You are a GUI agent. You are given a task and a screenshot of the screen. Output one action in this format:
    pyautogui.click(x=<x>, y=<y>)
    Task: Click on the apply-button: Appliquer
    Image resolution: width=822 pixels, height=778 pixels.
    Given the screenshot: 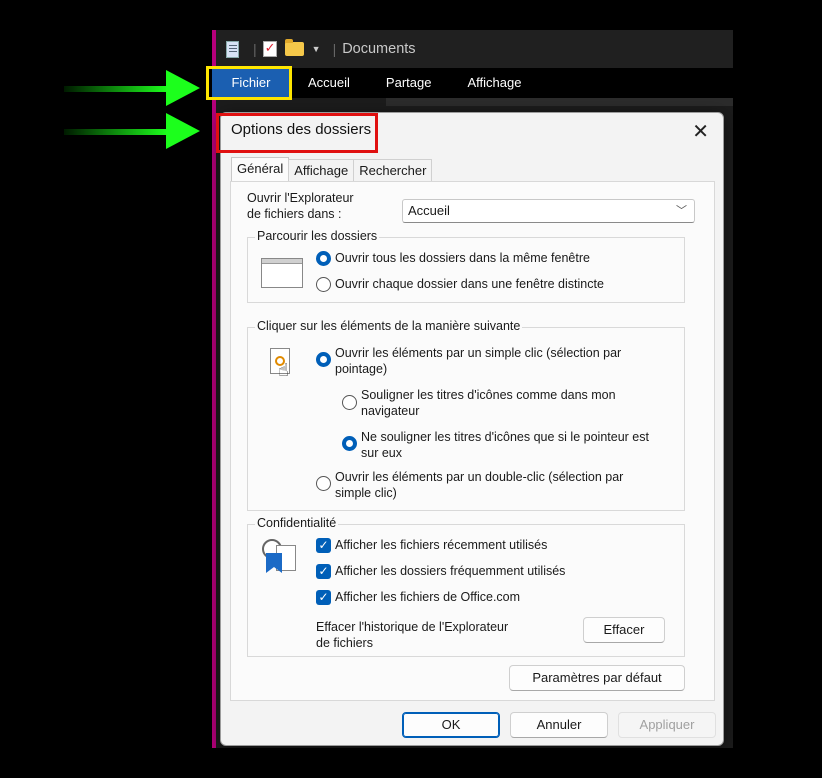 What is the action you would take?
    pyautogui.click(x=667, y=725)
    